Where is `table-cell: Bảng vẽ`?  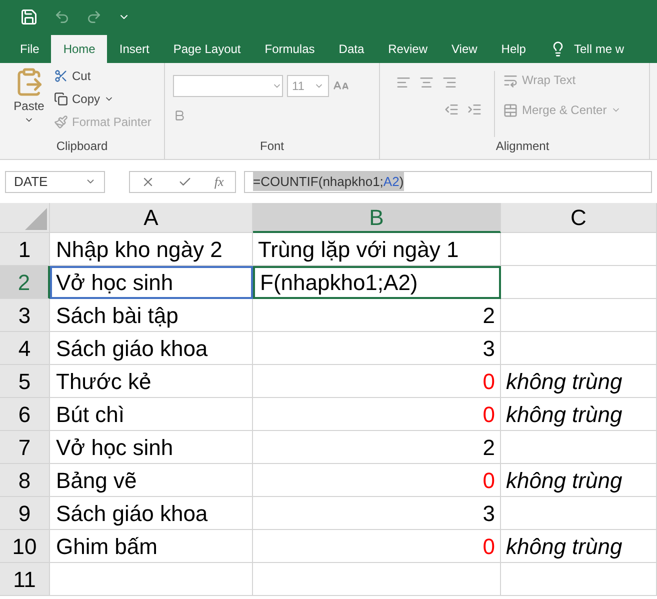
table-cell: Bảng vẽ is located at coordinates (151, 480).